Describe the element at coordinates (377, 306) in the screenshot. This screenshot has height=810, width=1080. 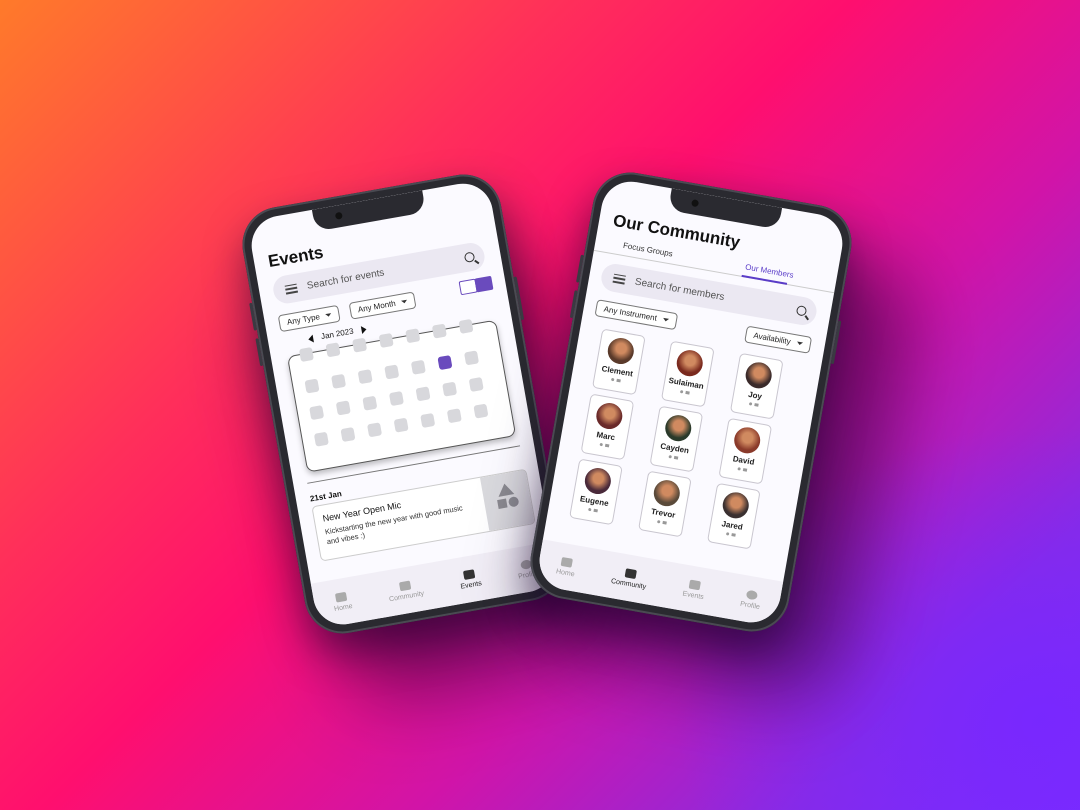
I see `month-filter-label: Any Month` at that location.